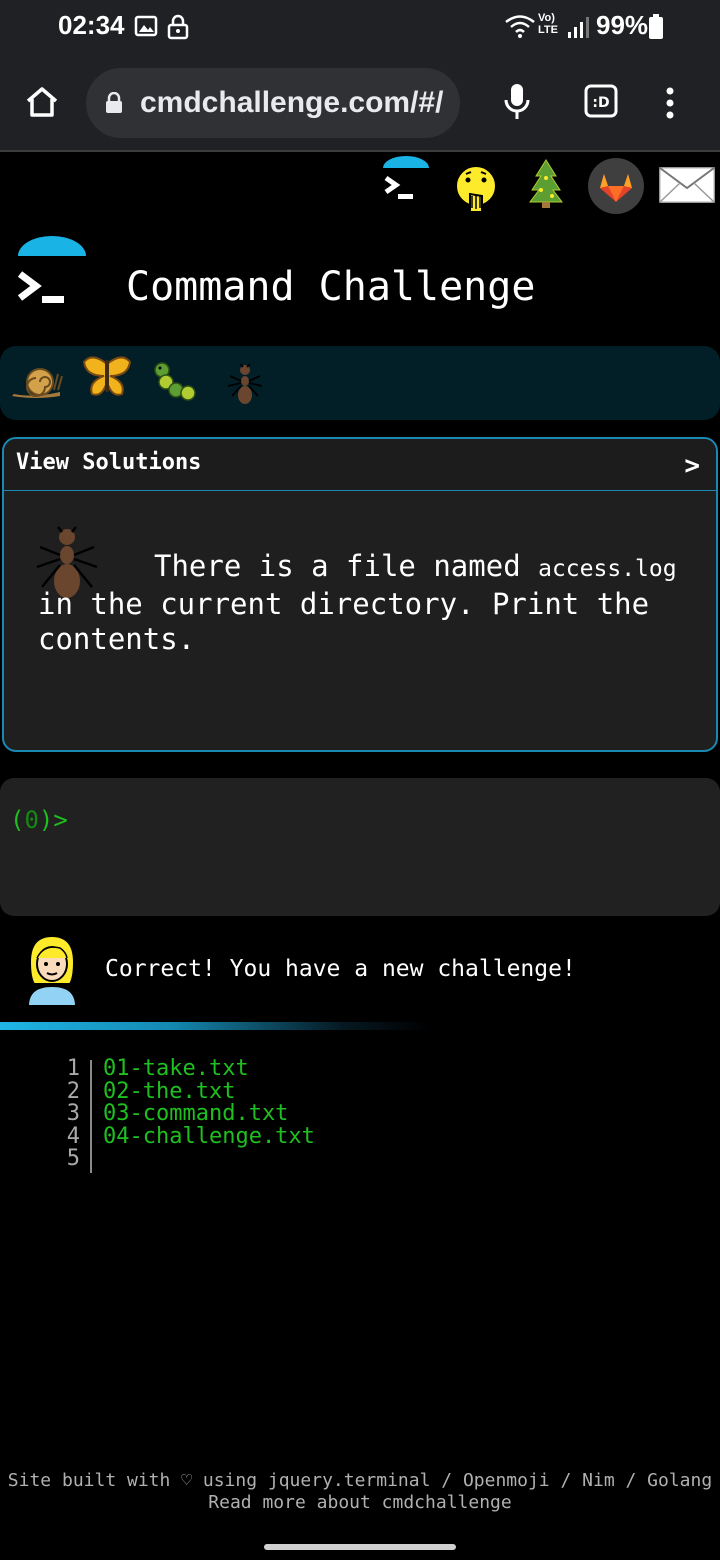  Describe the element at coordinates (622, 25) in the screenshot. I see `battery-percent: 99%` at that location.